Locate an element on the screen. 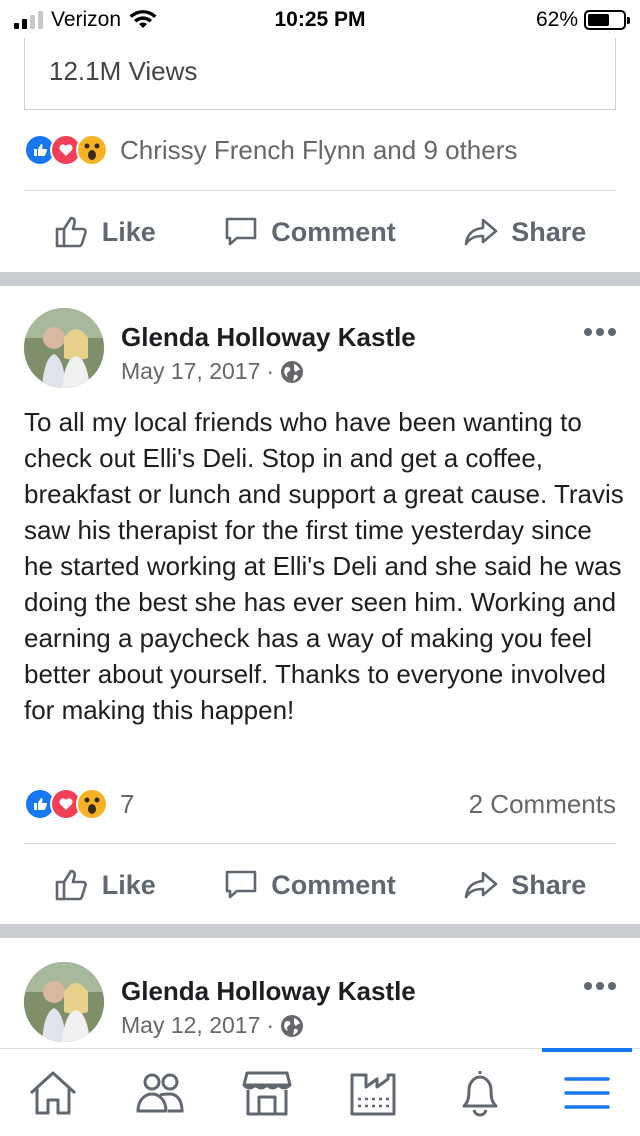  reactions-summary: Chrissy French Flynn and 9 others is located at coordinates (320, 150).